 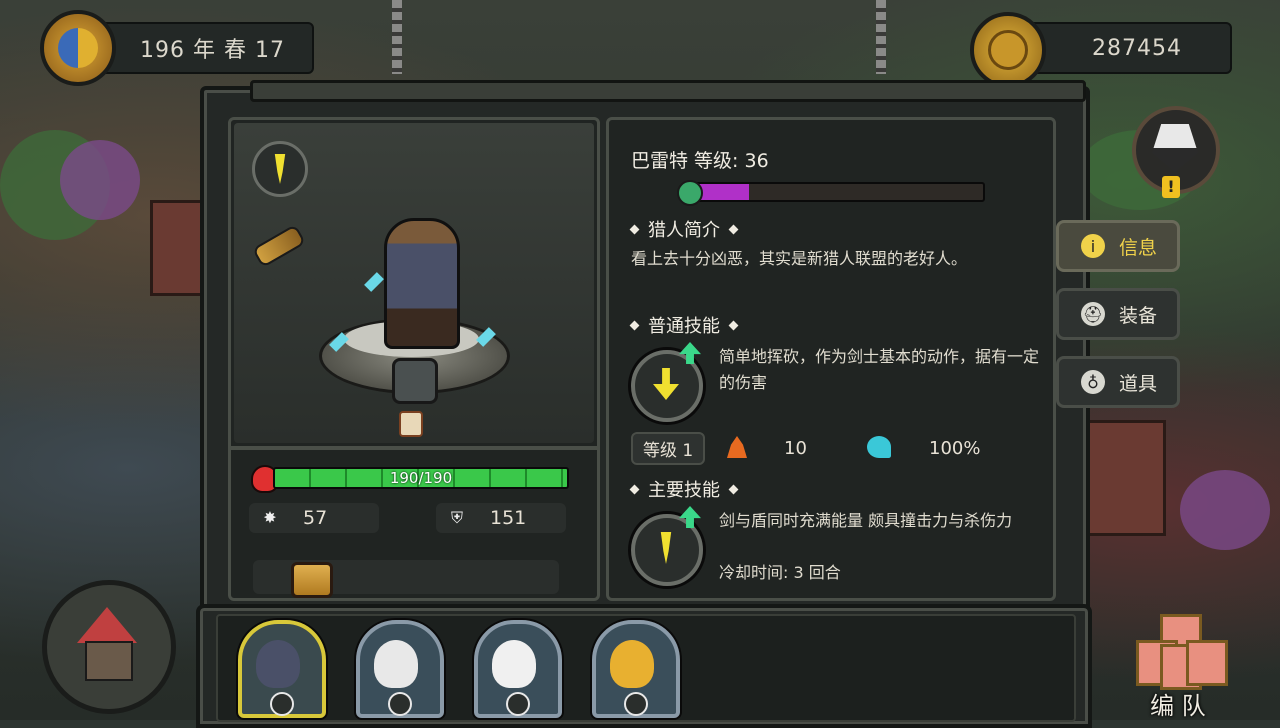 I want to click on hero-character-sprite, so click(x=422, y=283).